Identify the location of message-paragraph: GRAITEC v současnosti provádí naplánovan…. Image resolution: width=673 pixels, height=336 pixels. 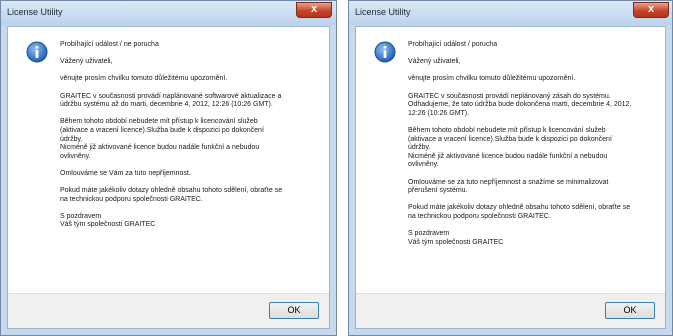
(171, 100).